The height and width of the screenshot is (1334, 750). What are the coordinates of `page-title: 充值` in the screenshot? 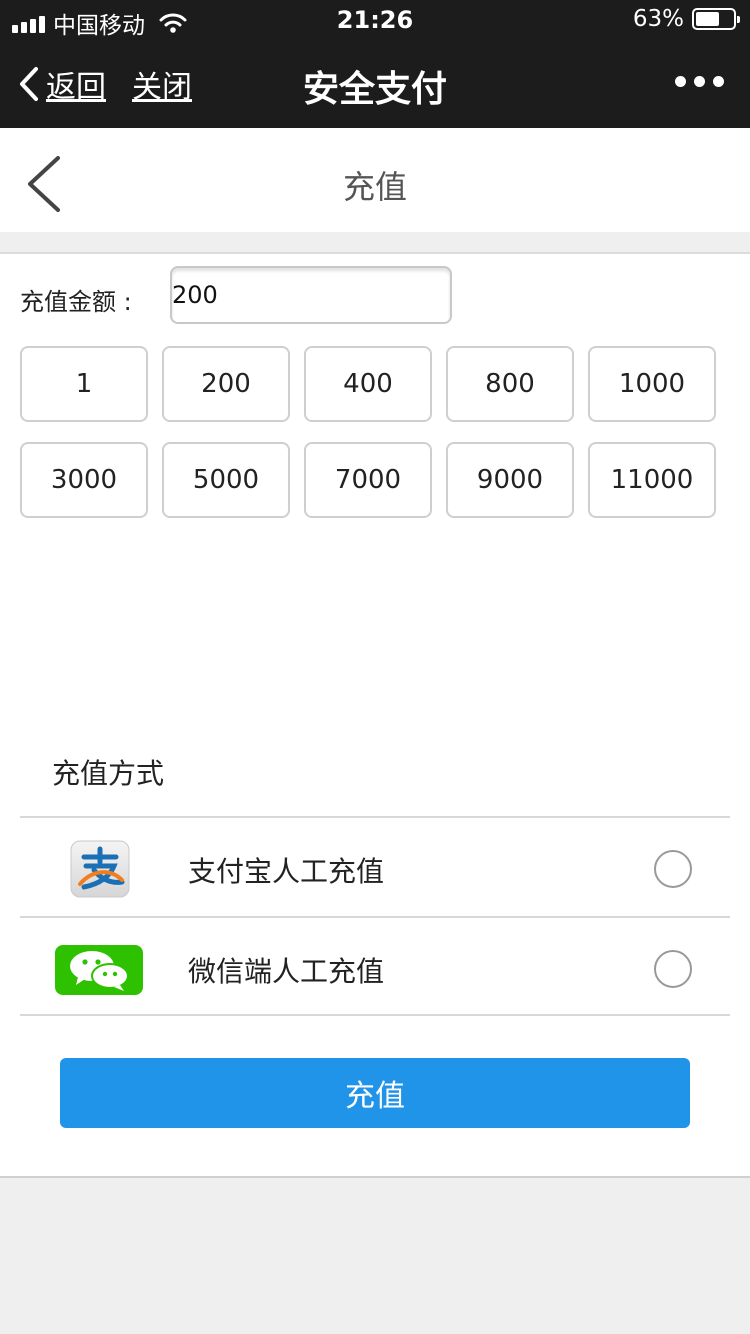 It's located at (374, 187).